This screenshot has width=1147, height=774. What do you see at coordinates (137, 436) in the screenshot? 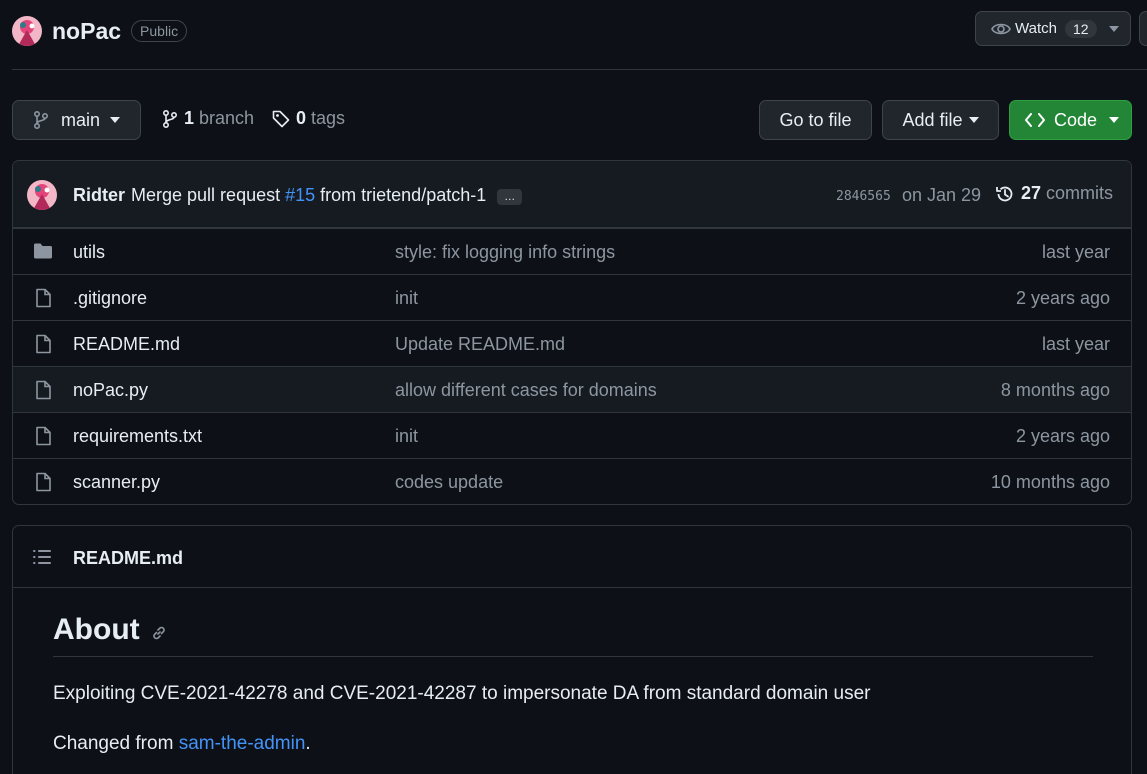
I see `file-name: requirements.txt` at bounding box center [137, 436].